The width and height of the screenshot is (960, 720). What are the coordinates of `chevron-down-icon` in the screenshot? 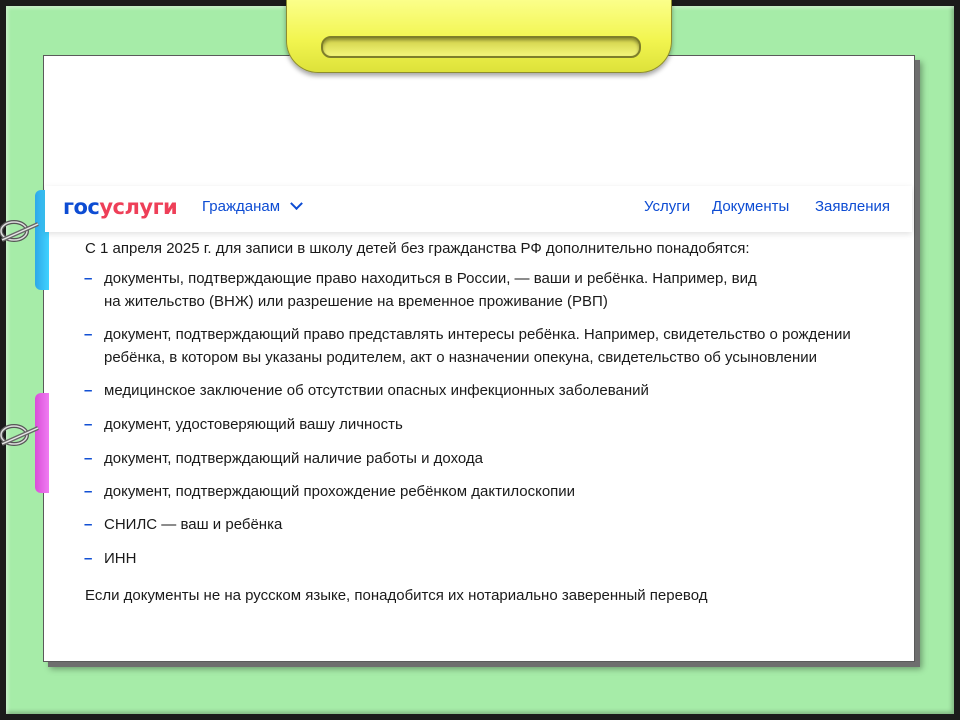 It's located at (297, 204).